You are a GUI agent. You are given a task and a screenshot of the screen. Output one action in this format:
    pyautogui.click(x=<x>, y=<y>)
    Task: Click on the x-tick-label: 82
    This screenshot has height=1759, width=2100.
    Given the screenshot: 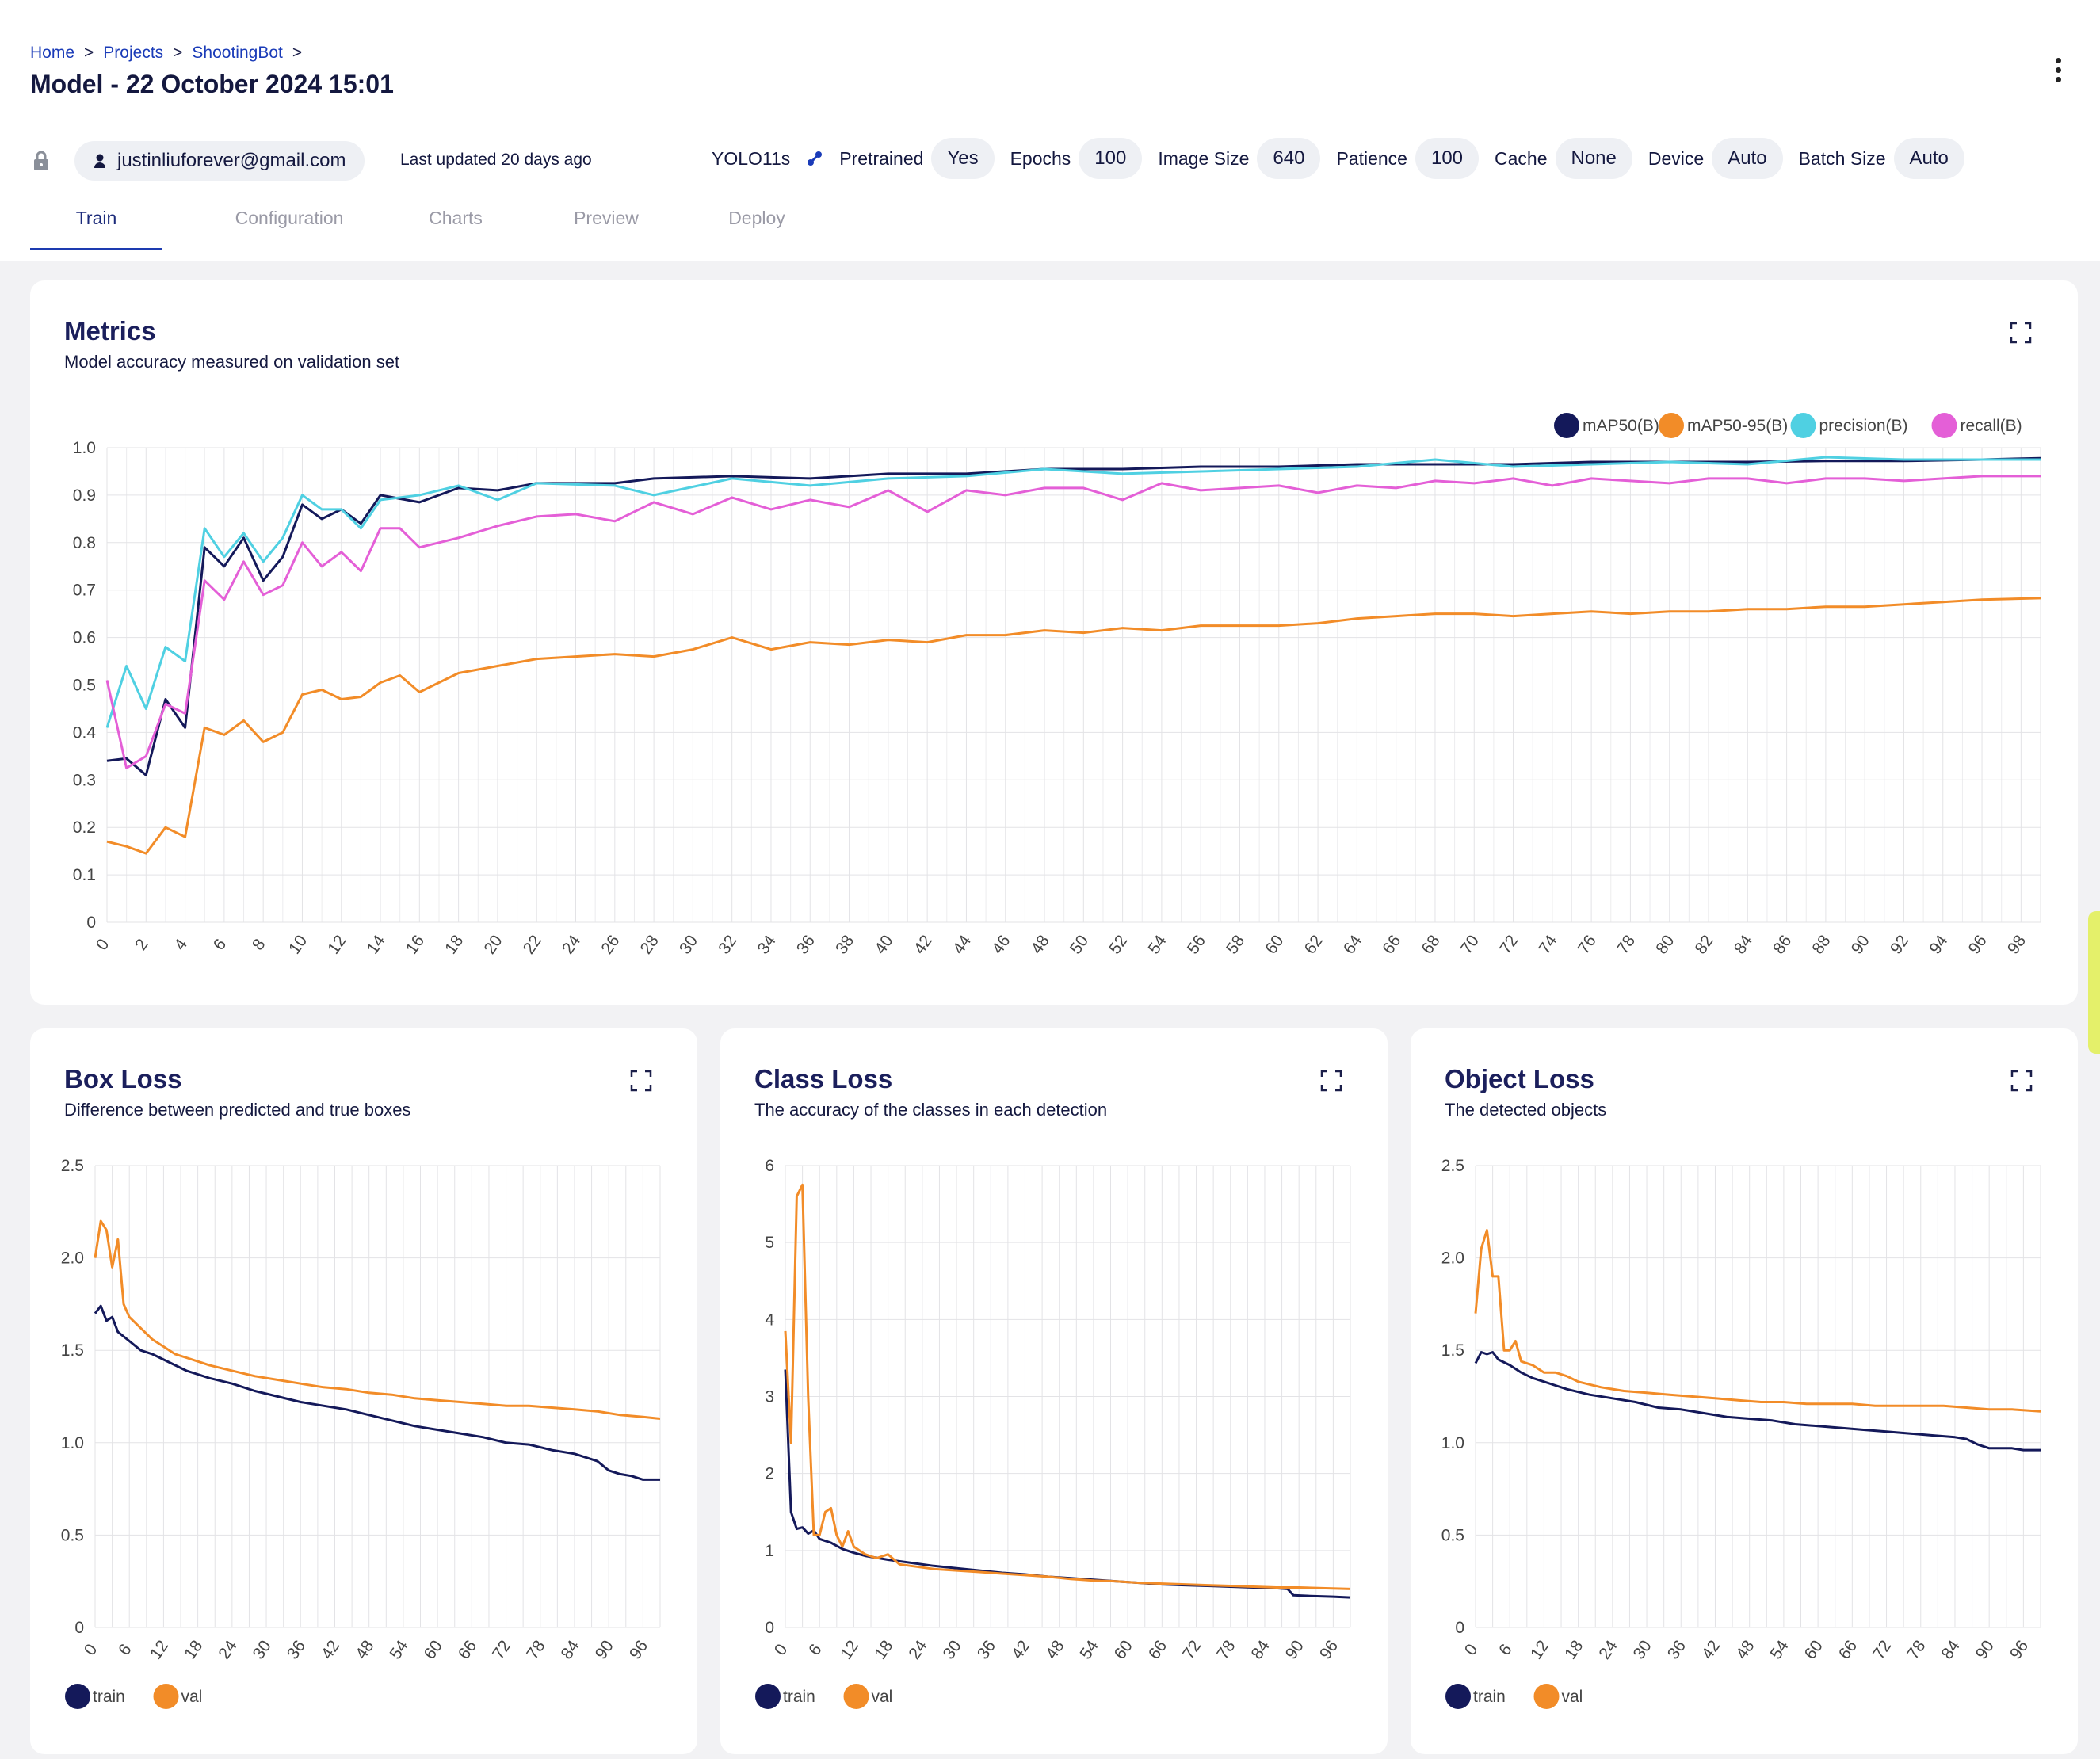 What is the action you would take?
    pyautogui.click(x=1704, y=945)
    